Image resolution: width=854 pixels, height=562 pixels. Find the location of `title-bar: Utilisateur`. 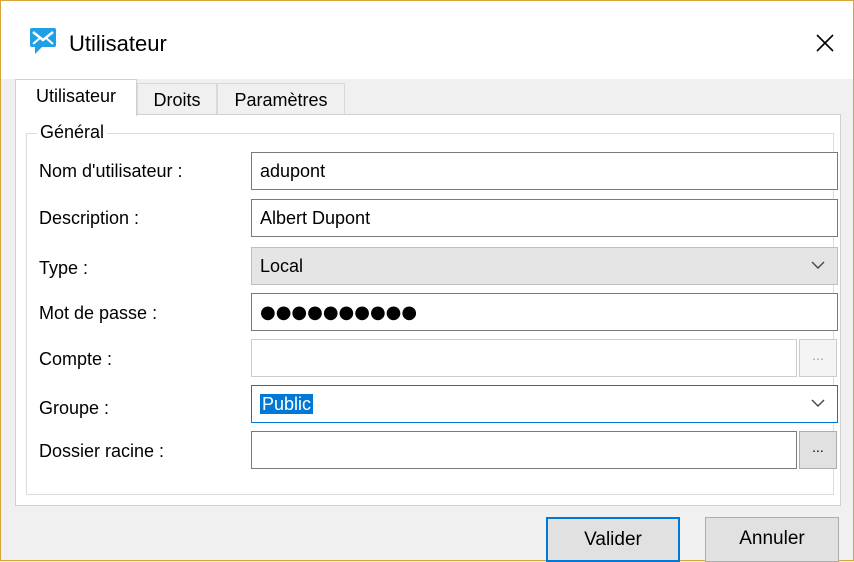

title-bar: Utilisateur is located at coordinates (427, 40).